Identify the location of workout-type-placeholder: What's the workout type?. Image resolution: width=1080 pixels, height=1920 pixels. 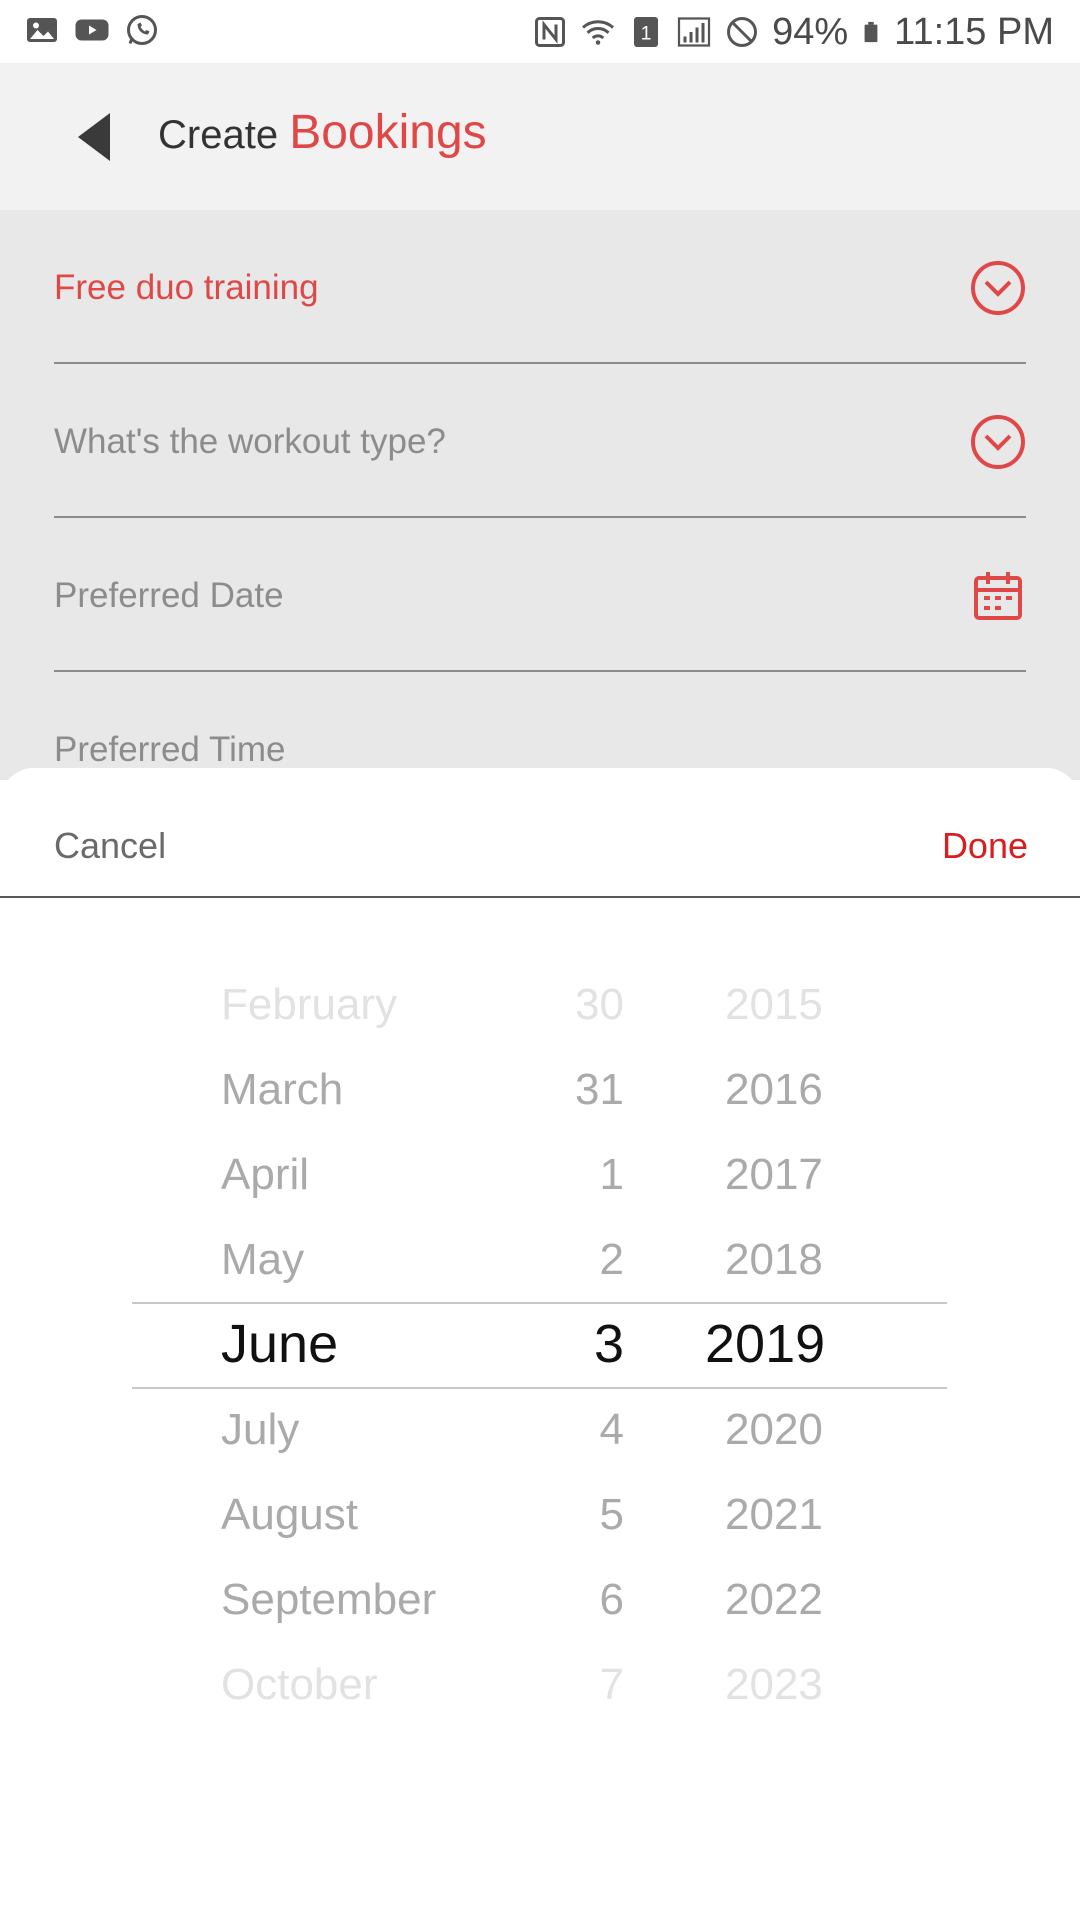
(250, 441).